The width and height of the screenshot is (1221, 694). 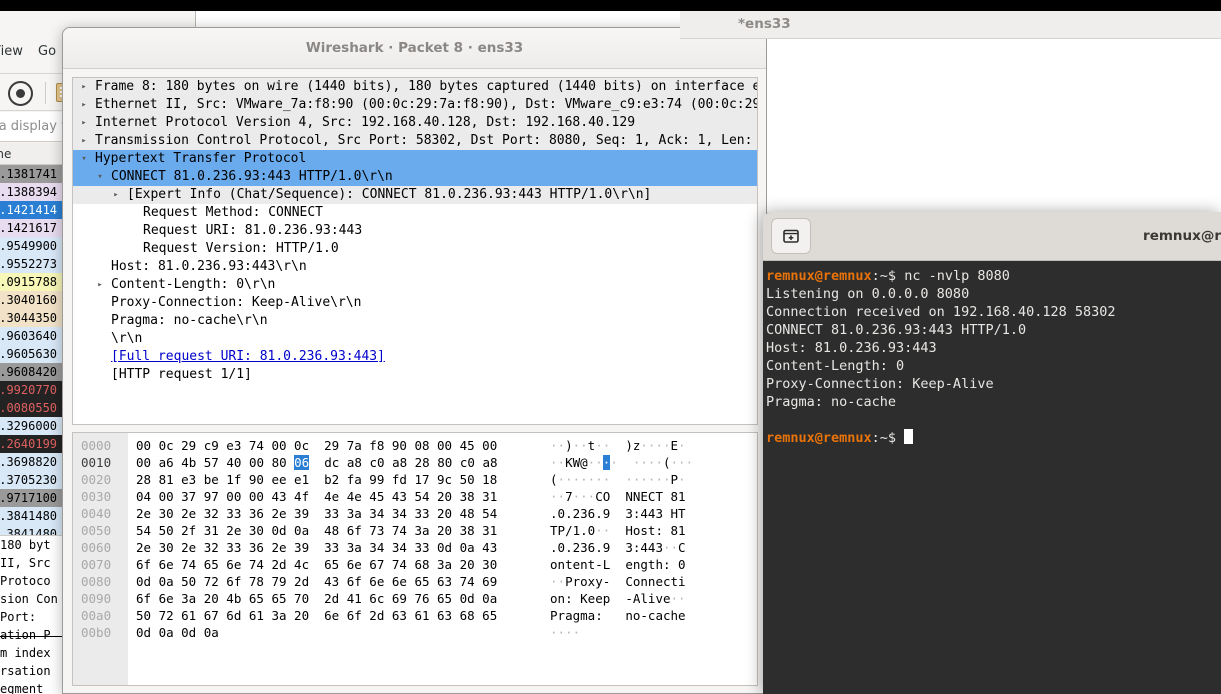 I want to click on desktop-window-title: *ens33, so click(x=764, y=24).